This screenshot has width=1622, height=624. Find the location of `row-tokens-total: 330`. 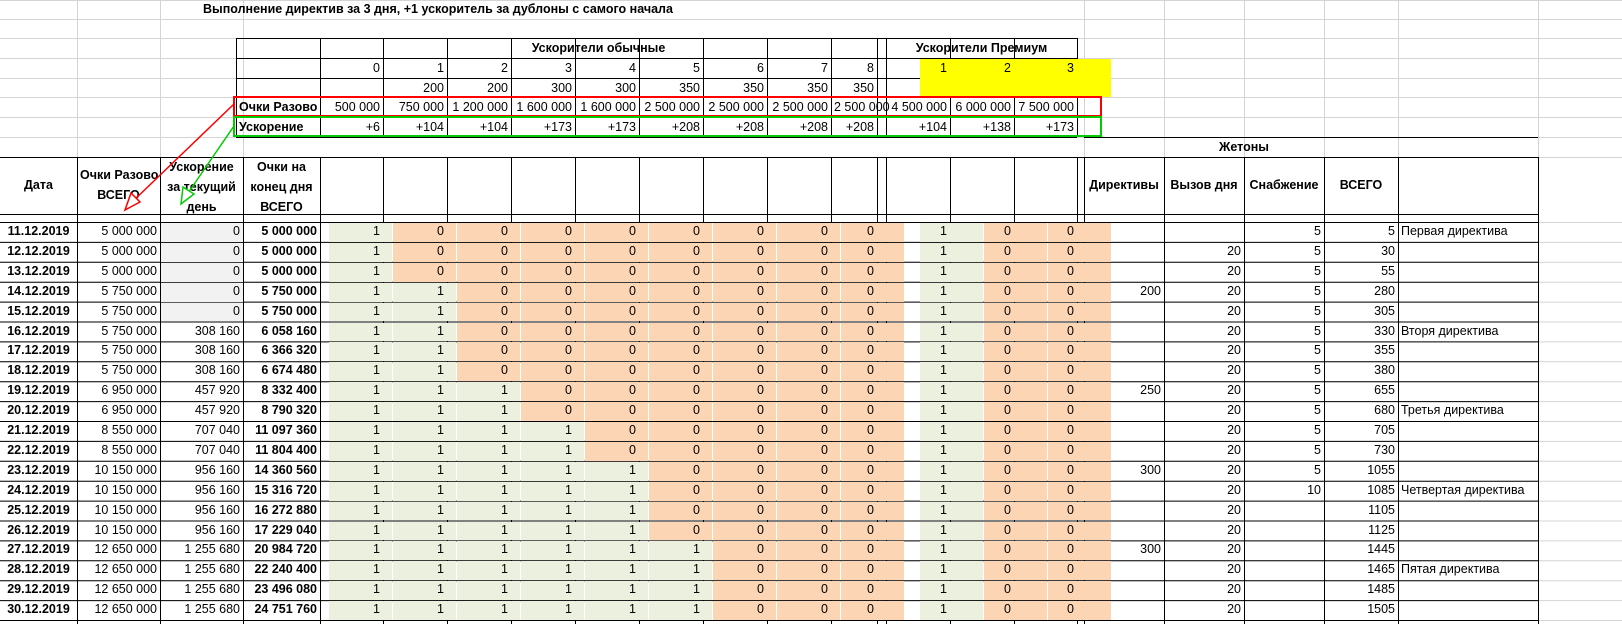

row-tokens-total: 330 is located at coordinates (1361, 332).